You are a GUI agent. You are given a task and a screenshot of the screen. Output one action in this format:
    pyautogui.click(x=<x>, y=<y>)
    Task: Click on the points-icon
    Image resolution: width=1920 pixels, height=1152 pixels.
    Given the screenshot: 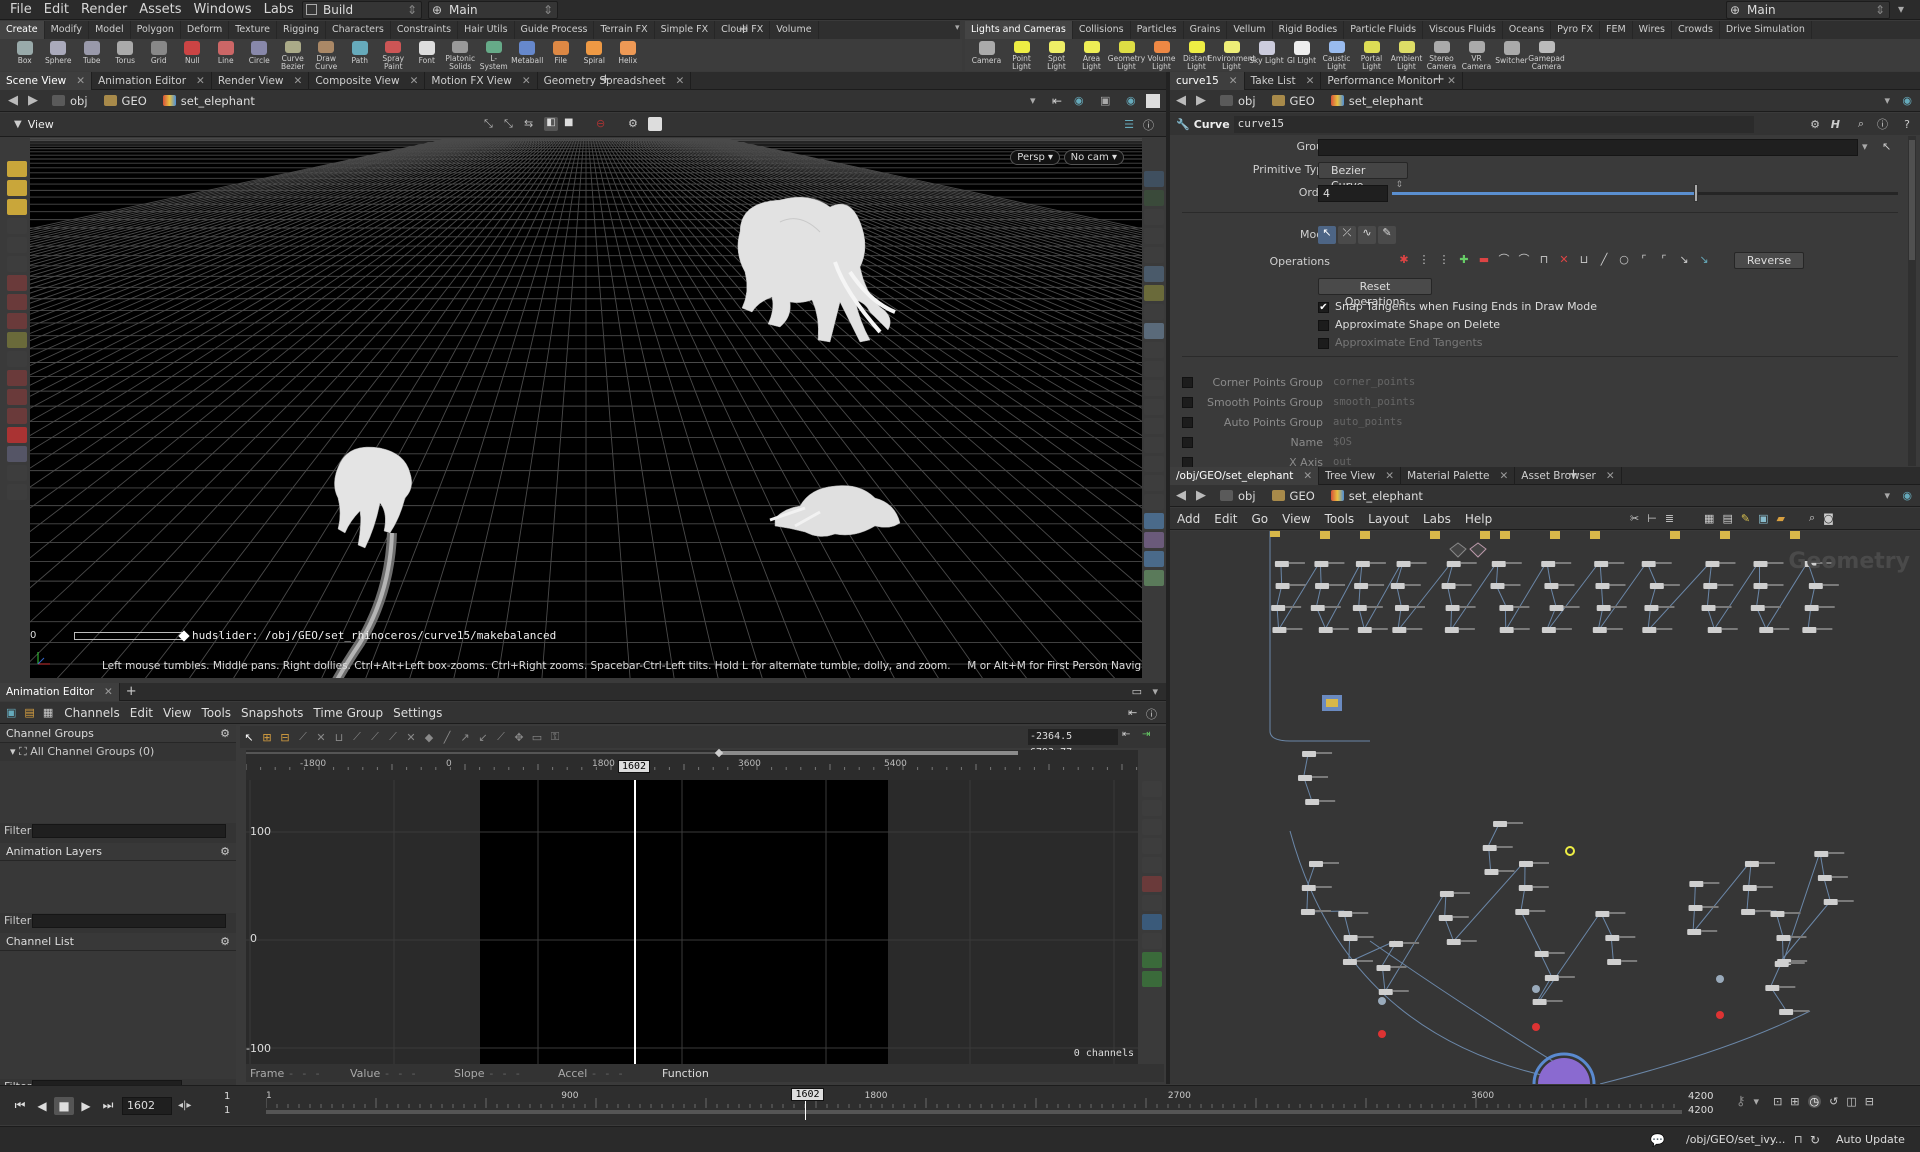 What is the action you would take?
    pyautogui.click(x=1154, y=388)
    